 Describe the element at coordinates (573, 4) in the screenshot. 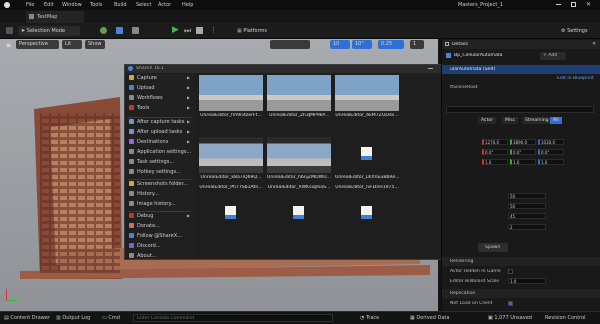

I see `maximize-icon` at that location.